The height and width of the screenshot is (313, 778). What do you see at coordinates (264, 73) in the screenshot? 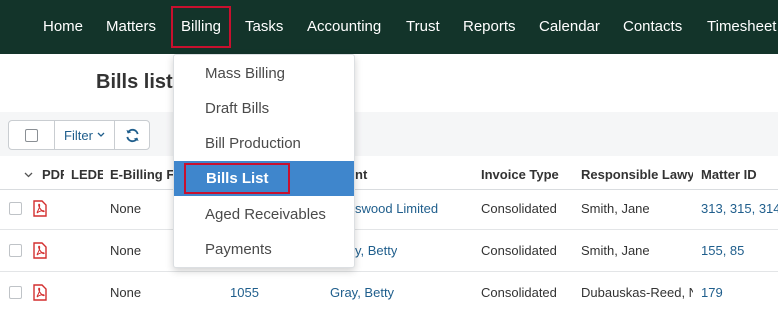
I see `menu-item-mass-billing: Mass Billing` at bounding box center [264, 73].